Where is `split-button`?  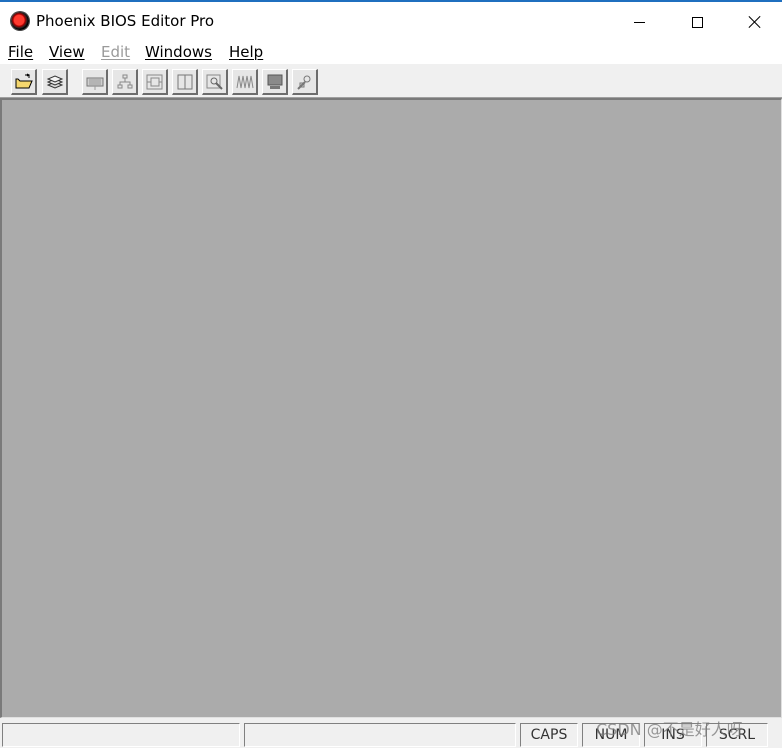 split-button is located at coordinates (185, 82).